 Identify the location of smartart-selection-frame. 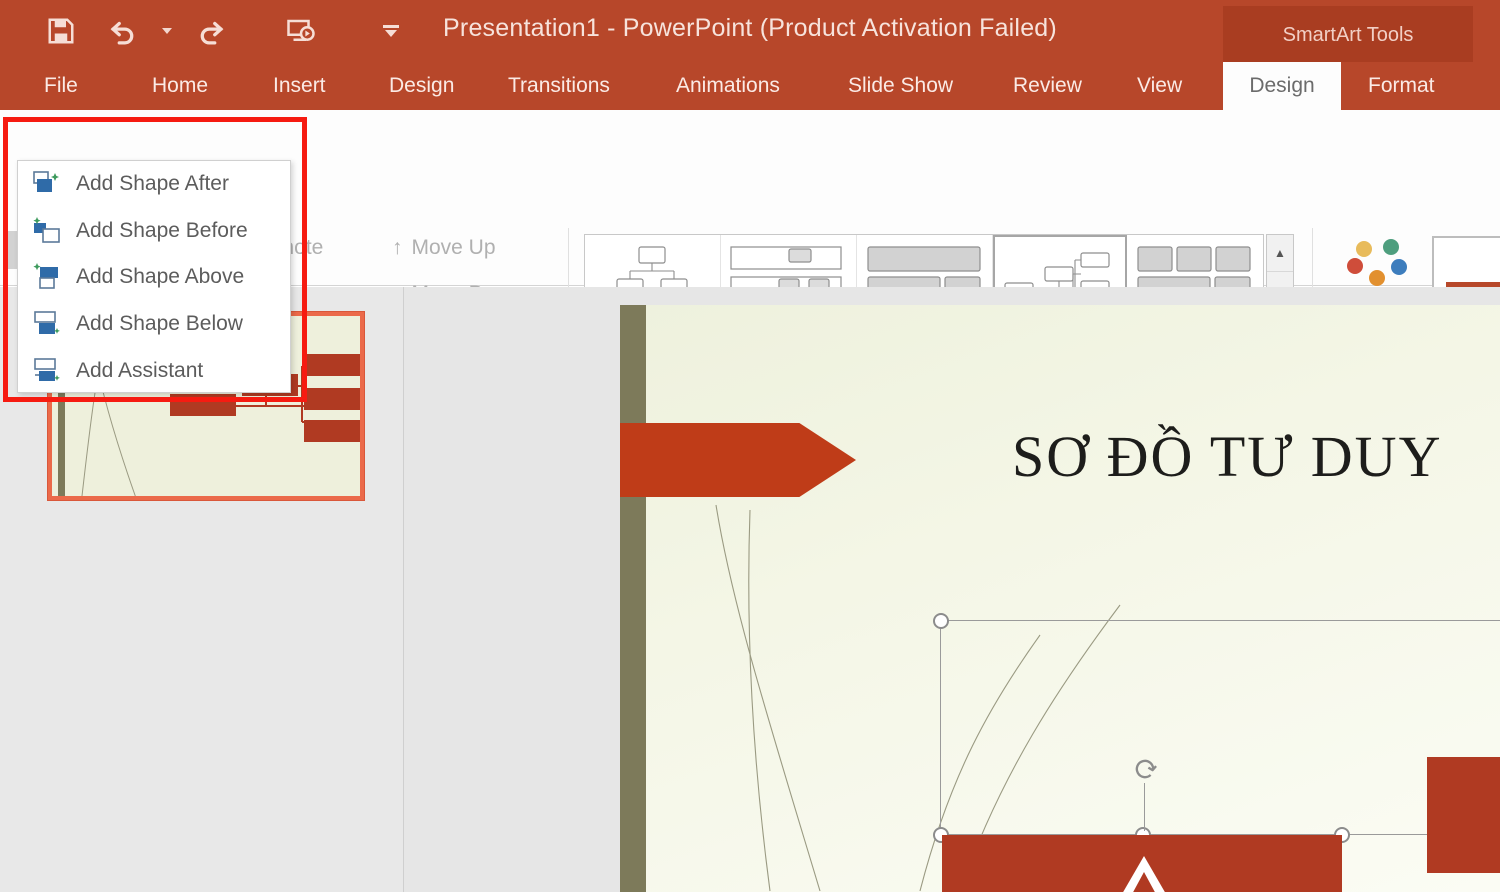
(1220, 727).